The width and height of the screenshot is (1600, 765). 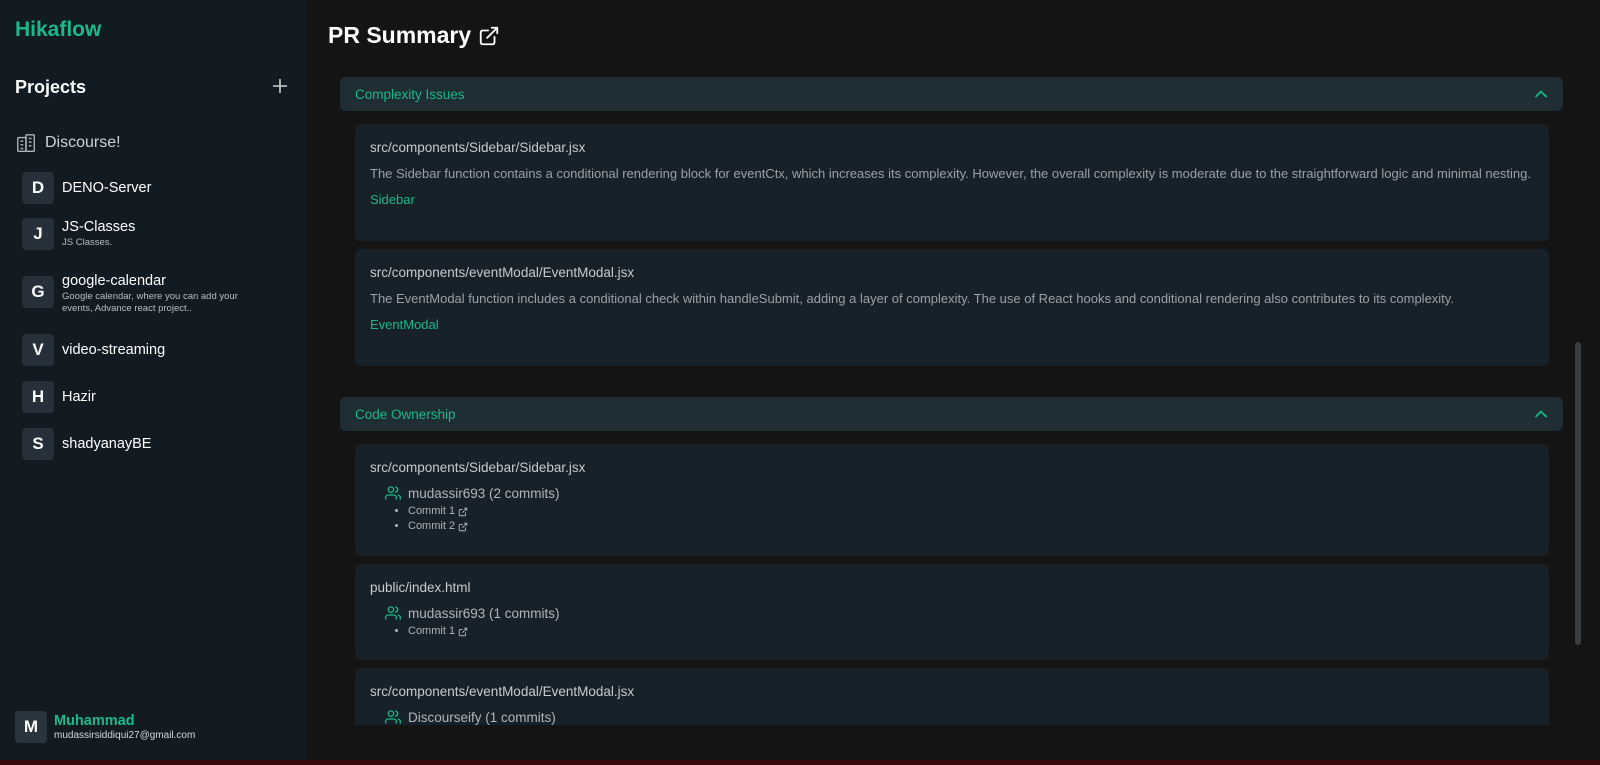 What do you see at coordinates (87, 242) in the screenshot?
I see `project-description: JS Classes.` at bounding box center [87, 242].